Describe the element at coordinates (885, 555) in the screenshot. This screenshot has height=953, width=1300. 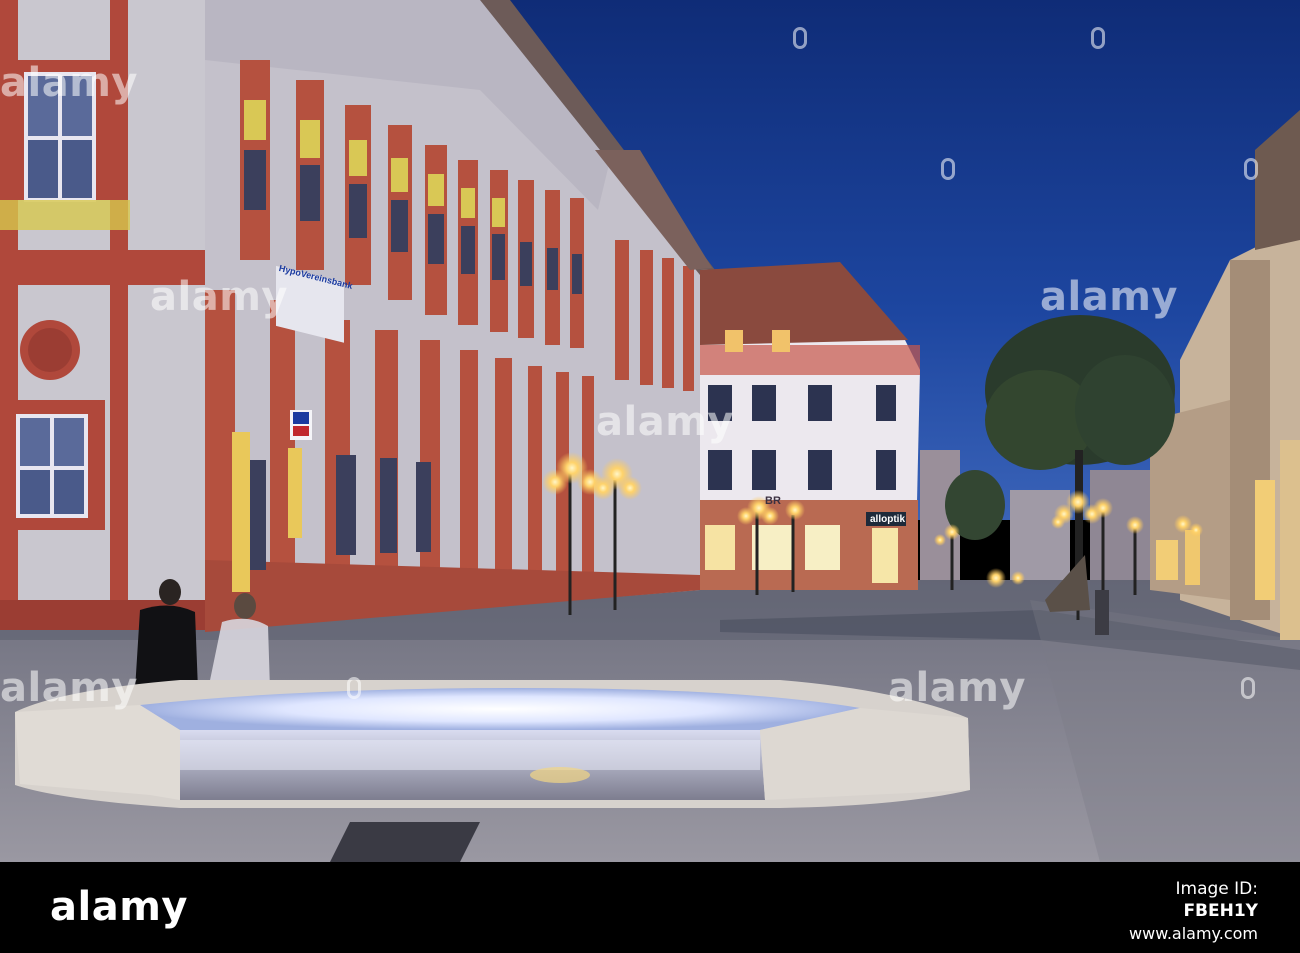
I see `optician-shop` at that location.